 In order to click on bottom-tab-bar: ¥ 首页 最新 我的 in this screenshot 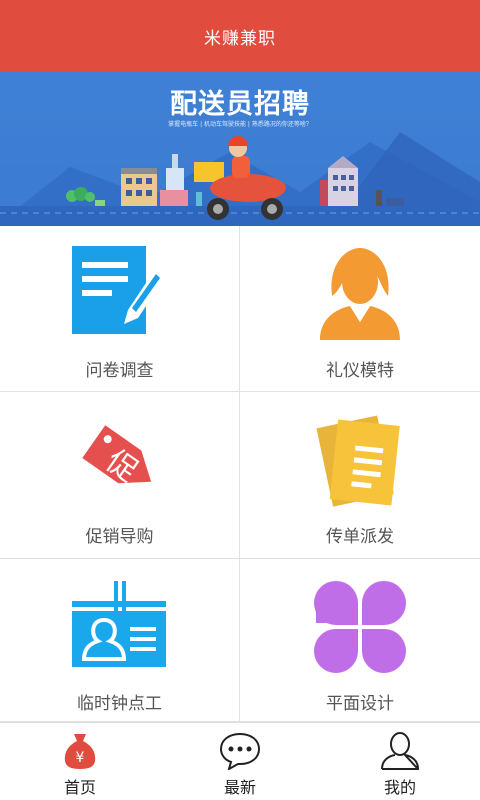, I will do `click(240, 761)`.